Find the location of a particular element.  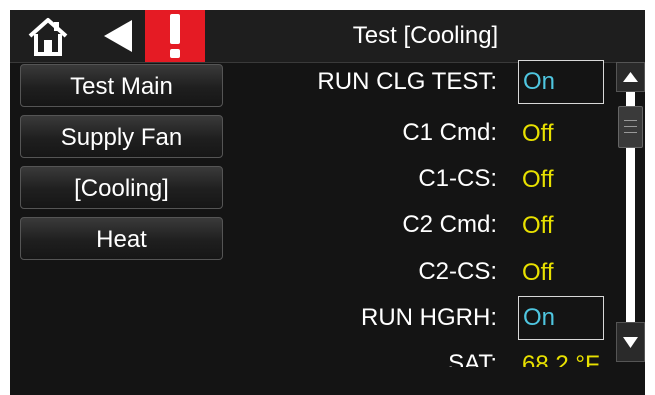

page-title: Test [Cooling] is located at coordinates (425, 35).